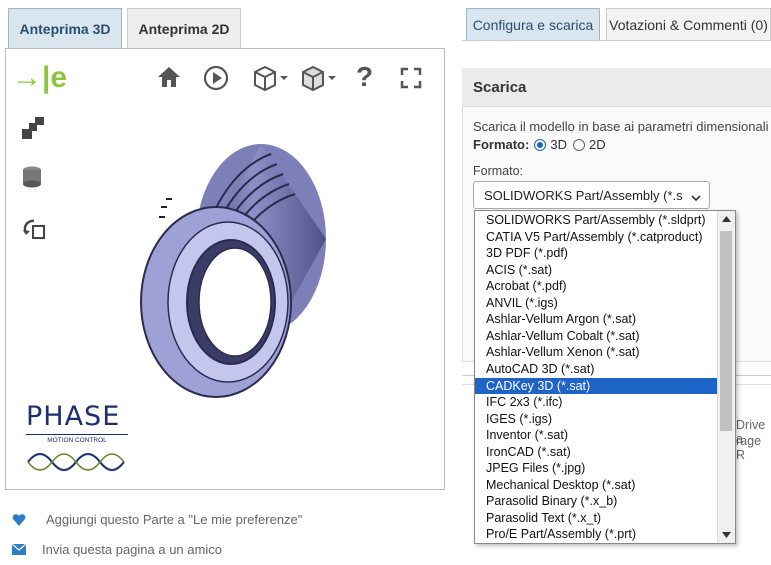  I want to click on format-option: ACIS (*.sat), so click(596, 270).